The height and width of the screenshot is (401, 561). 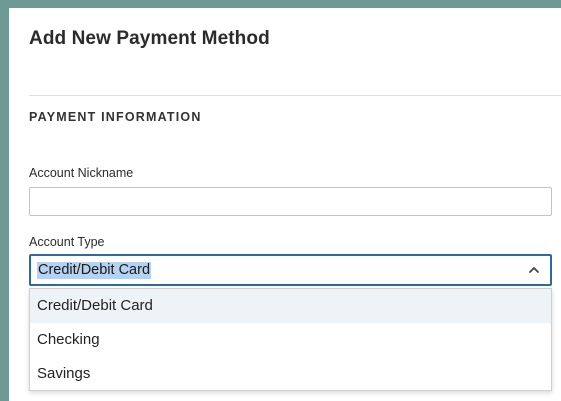 I want to click on option-checking: Checking, so click(x=290, y=340).